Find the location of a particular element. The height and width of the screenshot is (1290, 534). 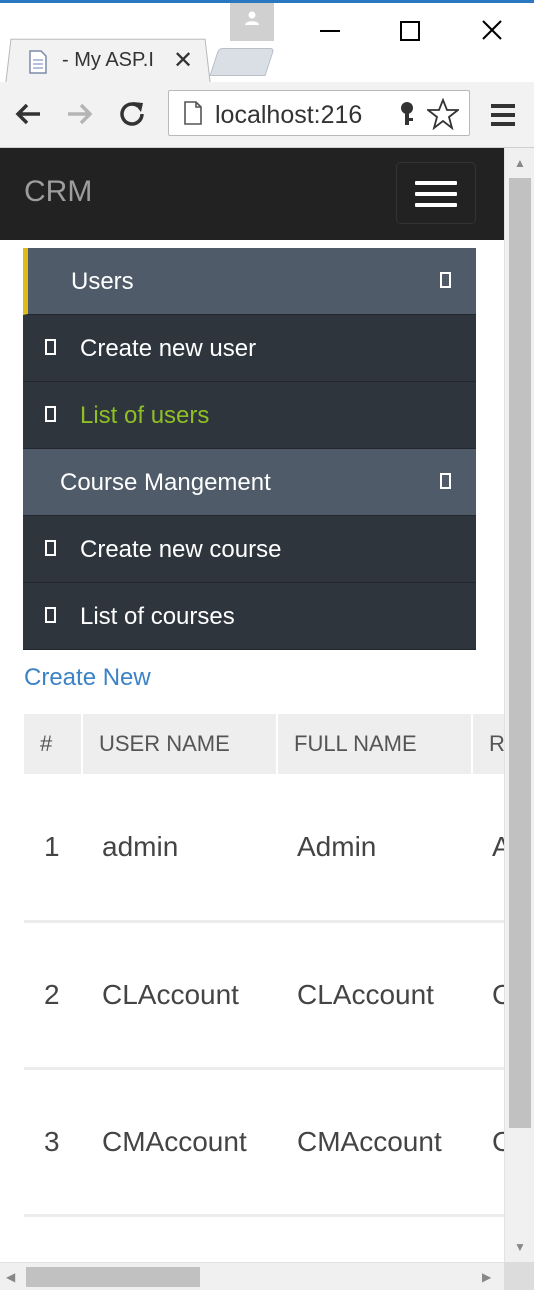

menu-icon is located at coordinates (503, 115).